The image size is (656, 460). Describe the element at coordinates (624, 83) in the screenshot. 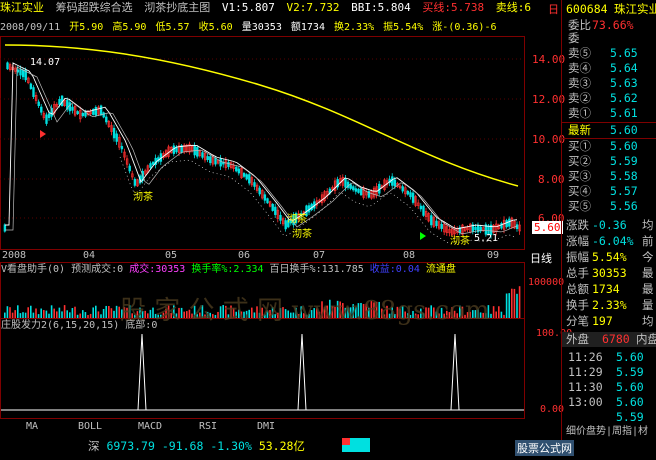

I see `sell-order-price: 5.63` at that location.